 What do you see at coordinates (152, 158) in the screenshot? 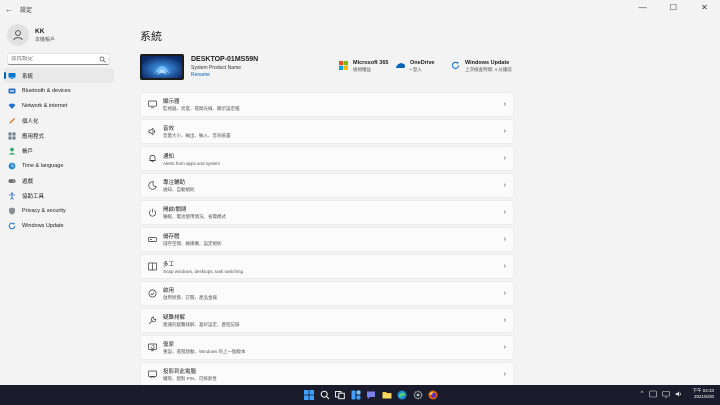
I see `notifications-icon` at bounding box center [152, 158].